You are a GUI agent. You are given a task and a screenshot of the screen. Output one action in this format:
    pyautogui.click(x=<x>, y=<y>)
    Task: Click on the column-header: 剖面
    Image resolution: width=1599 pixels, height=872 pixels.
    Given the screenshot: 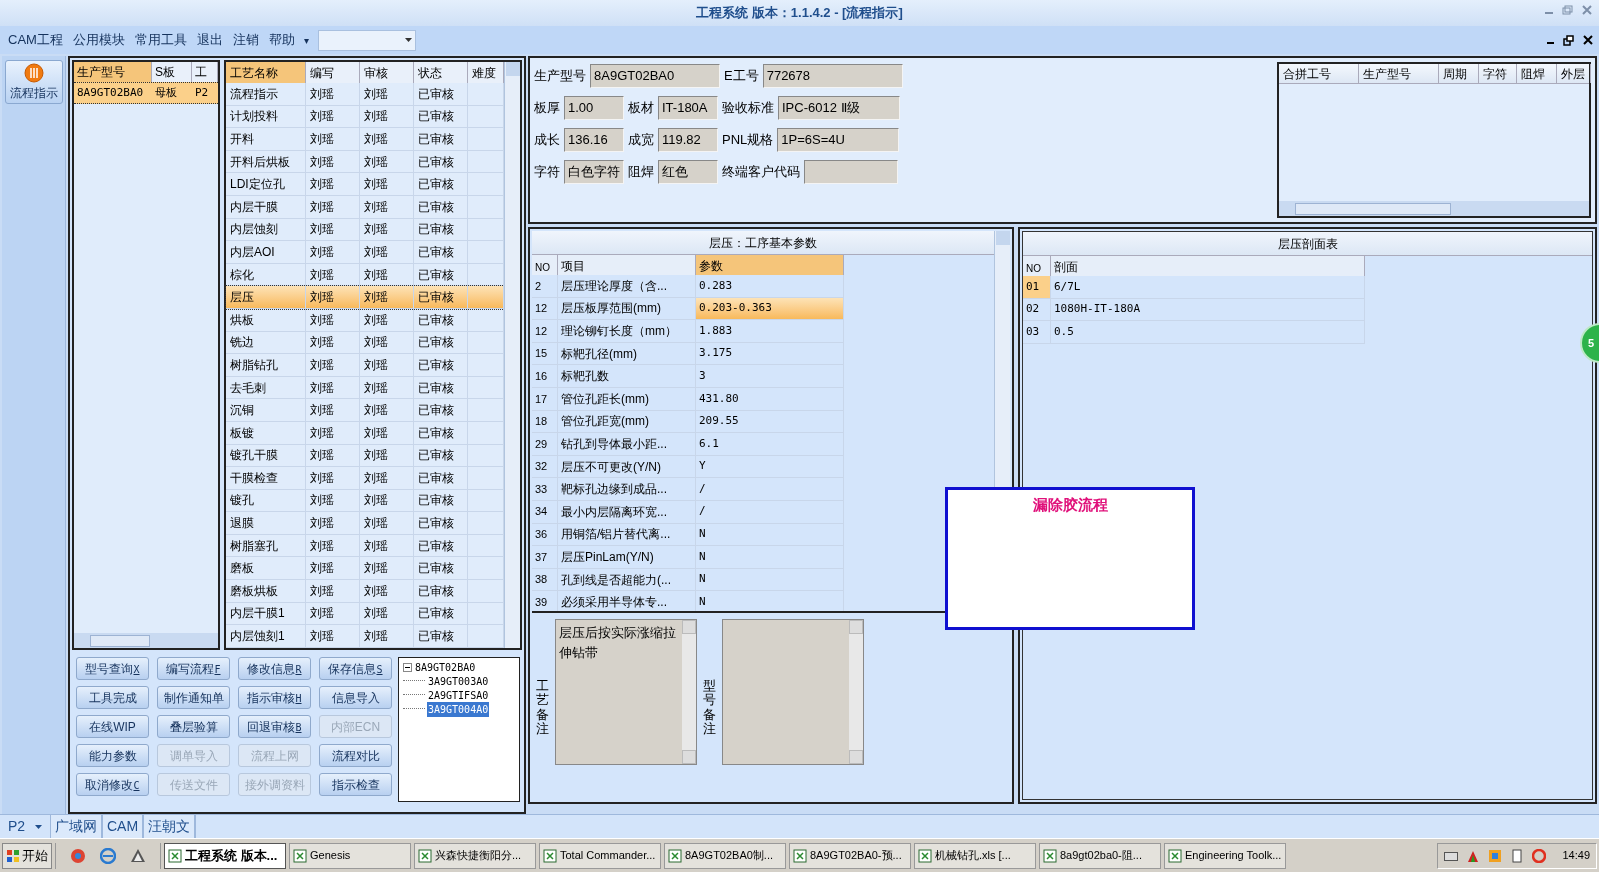 What is the action you would take?
    pyautogui.click(x=1208, y=266)
    